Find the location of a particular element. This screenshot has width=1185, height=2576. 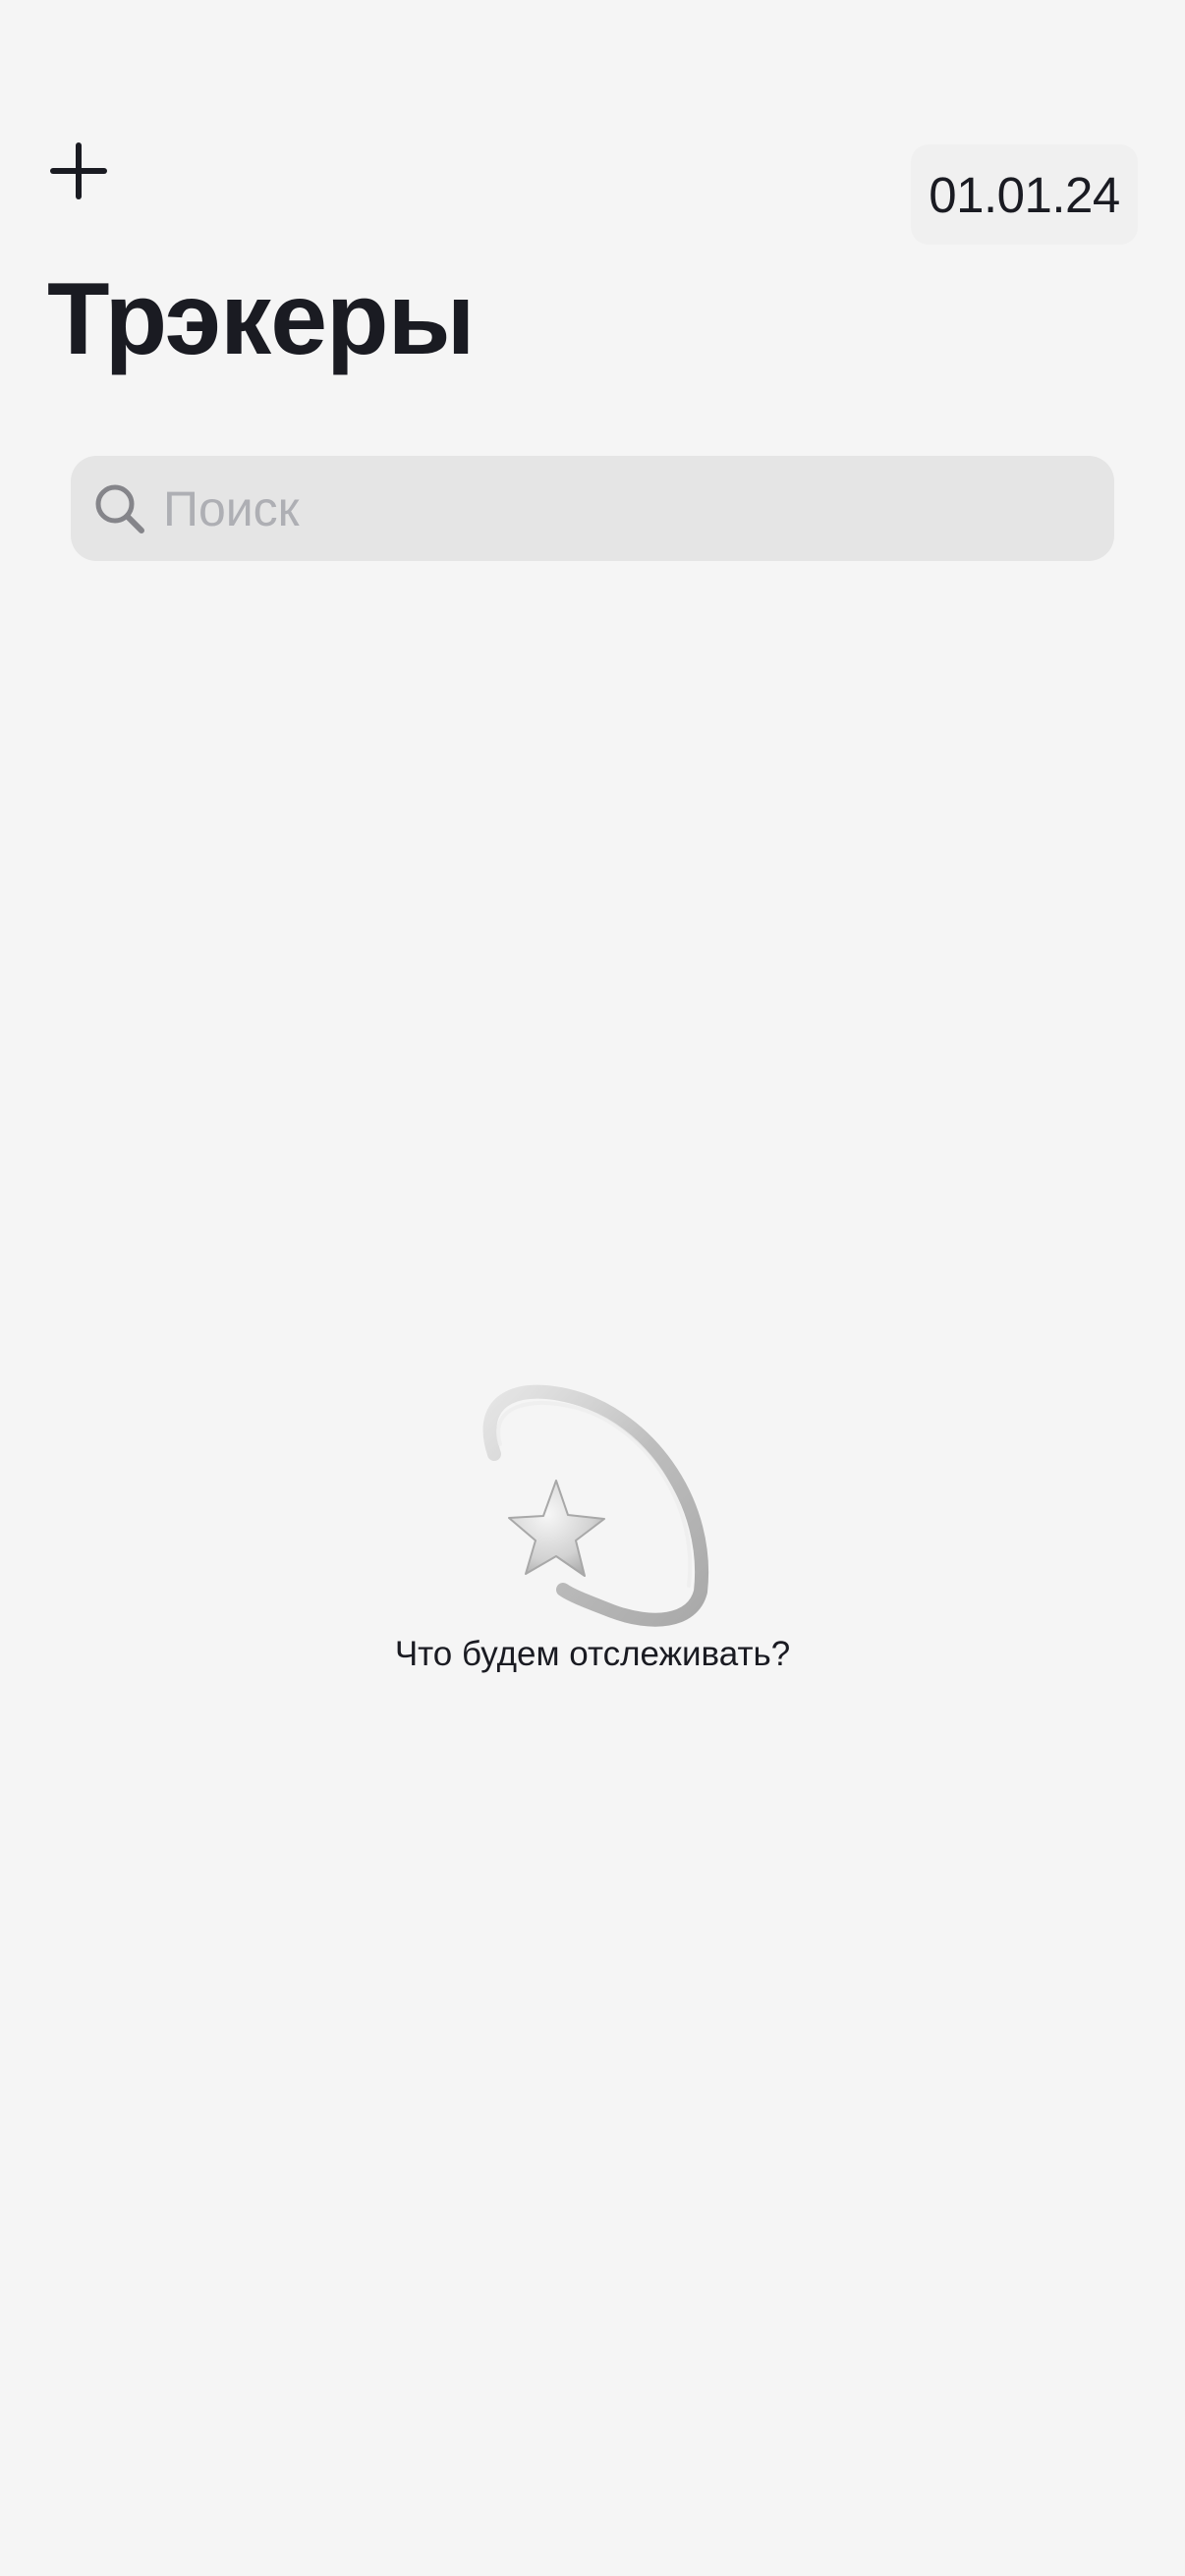

search-bar is located at coordinates (592, 508).